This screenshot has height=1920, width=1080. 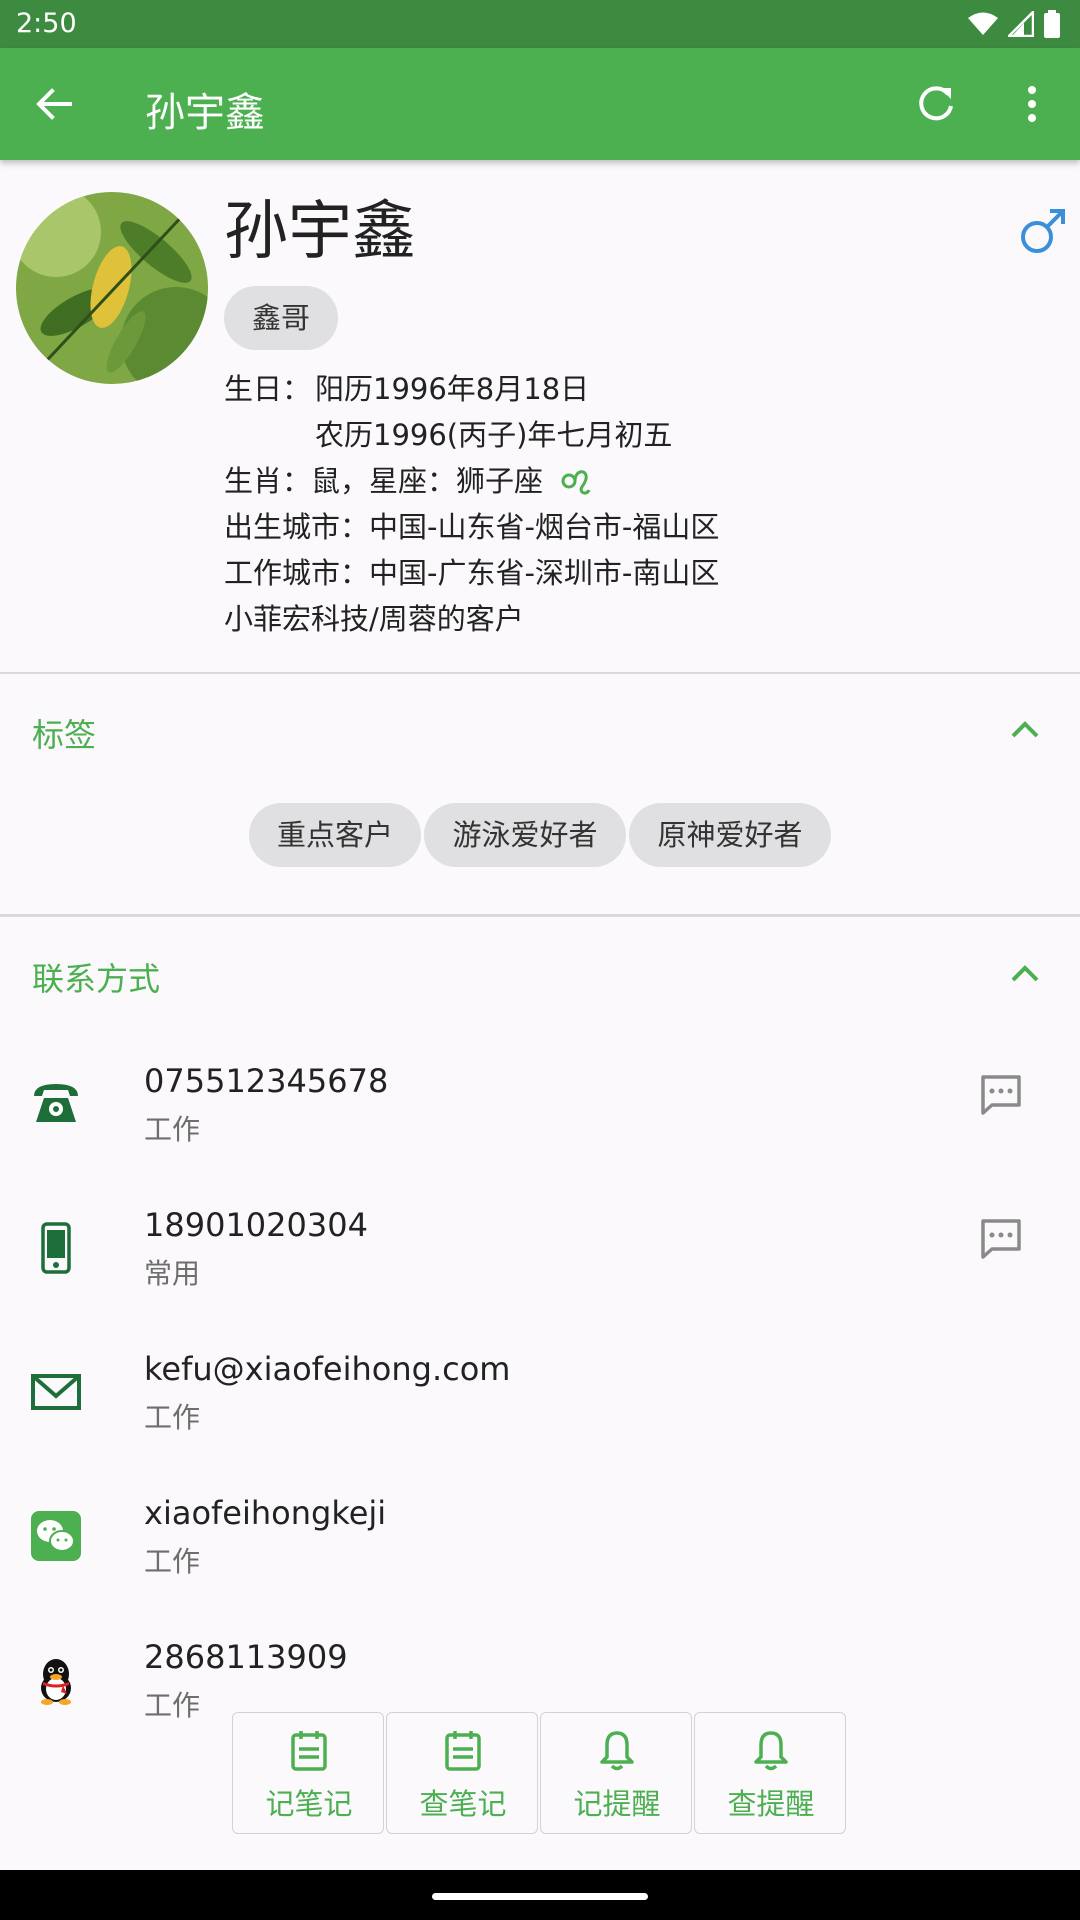 I want to click on work-city: 工作城市：中国-广东省-深圳市-南山区, so click(x=472, y=573).